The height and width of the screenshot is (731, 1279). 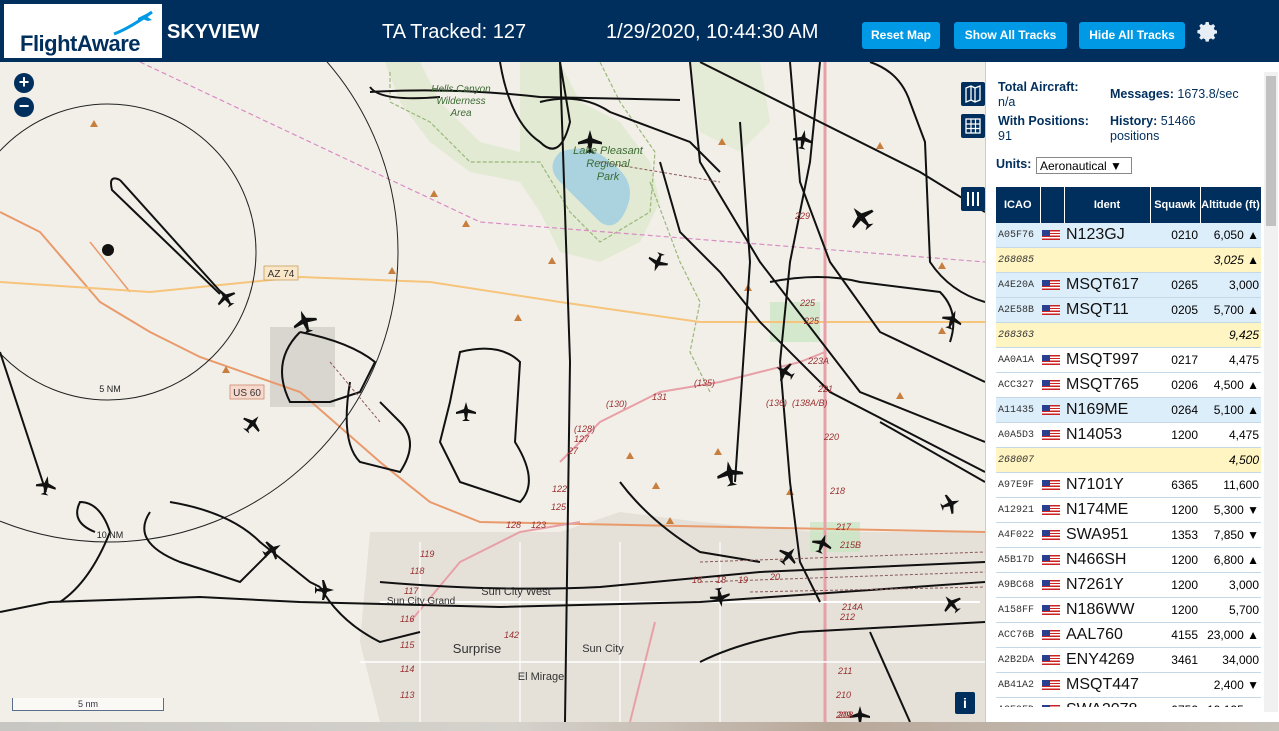 What do you see at coordinates (844, 671) in the screenshot?
I see `route-number-label: 211` at bounding box center [844, 671].